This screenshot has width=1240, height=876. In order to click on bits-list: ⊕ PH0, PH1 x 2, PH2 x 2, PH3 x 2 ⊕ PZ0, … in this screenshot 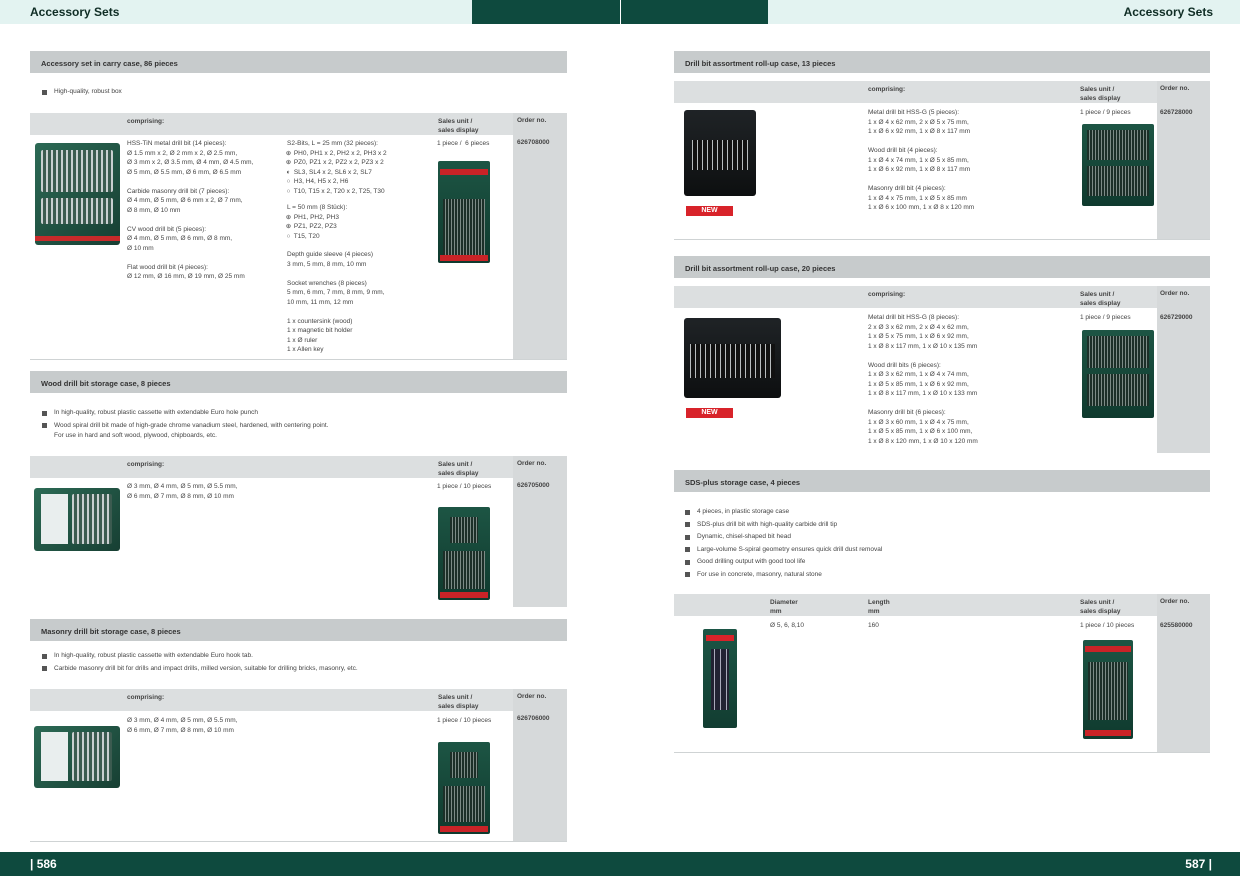, I will do `click(336, 173)`.